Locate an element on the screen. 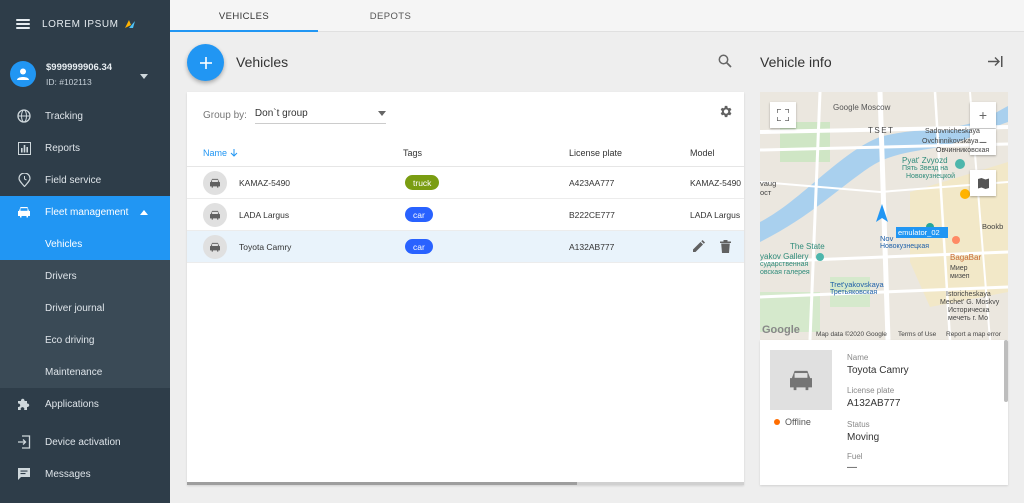  table-row-selected: Toyota Camry car A132AB777 is located at coordinates (465, 247).